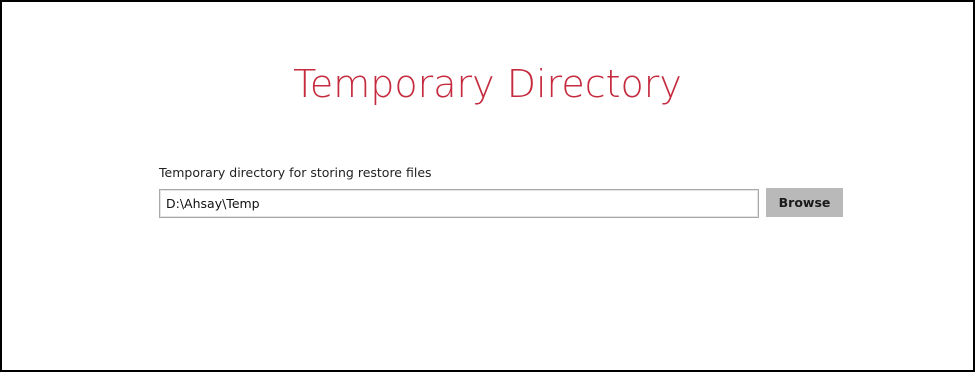 The height and width of the screenshot is (372, 978). I want to click on browse-button: Browse, so click(804, 202).